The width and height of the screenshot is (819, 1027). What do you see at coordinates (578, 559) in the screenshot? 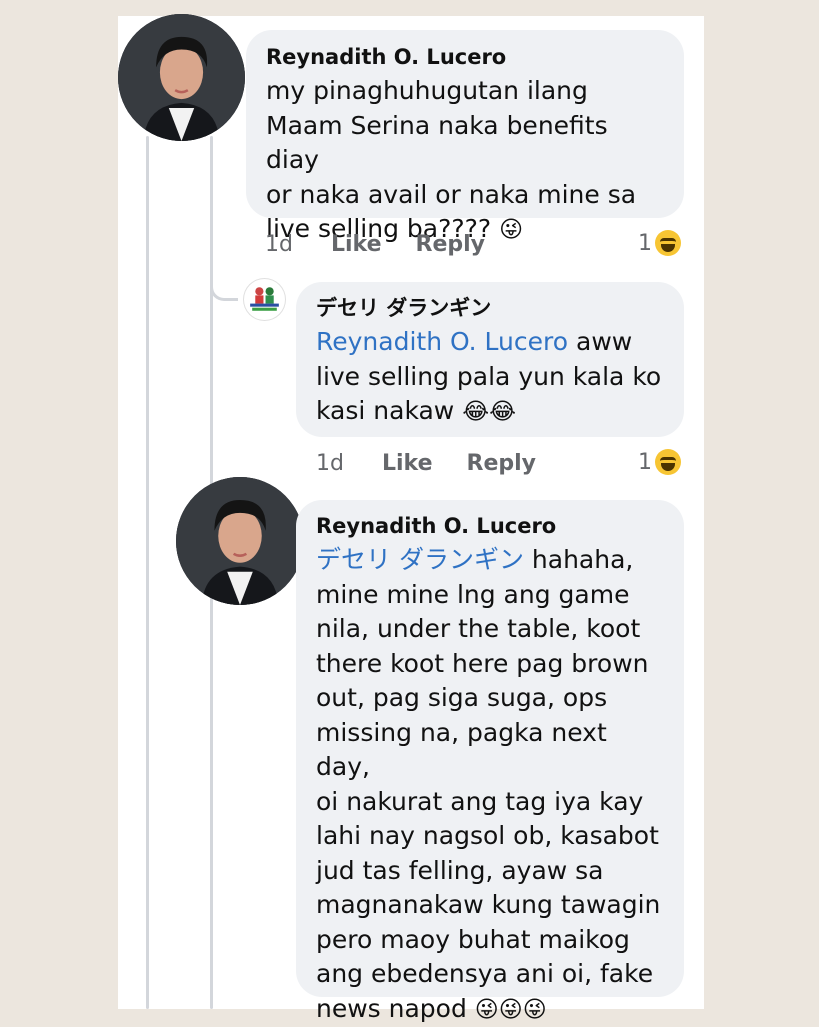
I see `comment-line: hahaha,` at bounding box center [578, 559].